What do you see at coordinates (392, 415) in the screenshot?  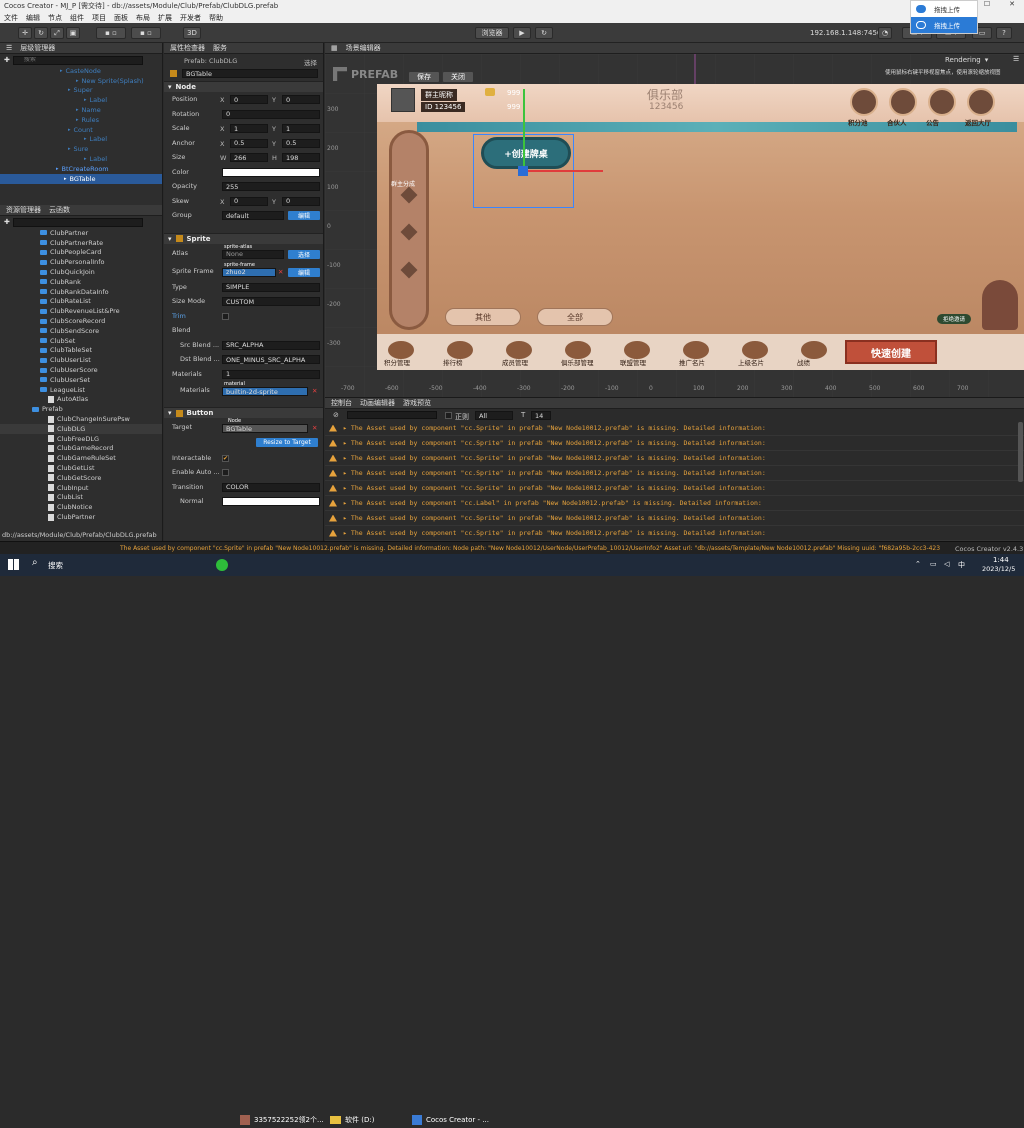 I see `console-filter-input` at bounding box center [392, 415].